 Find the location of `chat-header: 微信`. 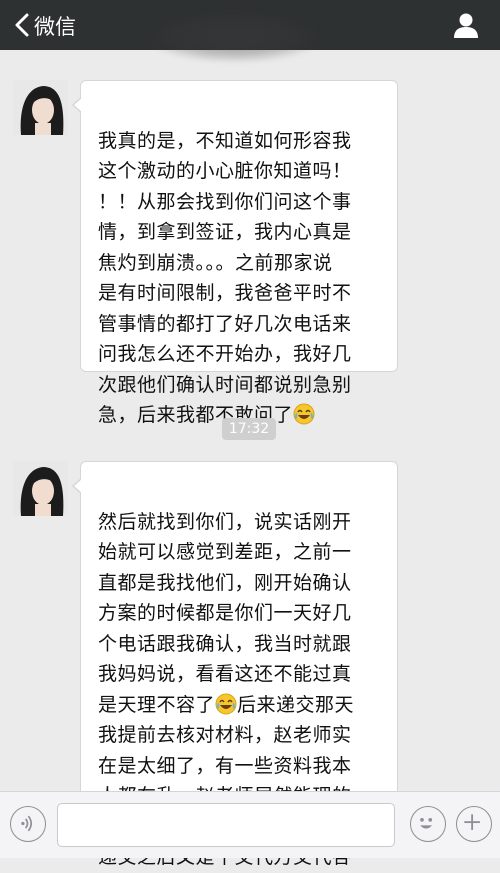

chat-header: 微信 is located at coordinates (250, 31).